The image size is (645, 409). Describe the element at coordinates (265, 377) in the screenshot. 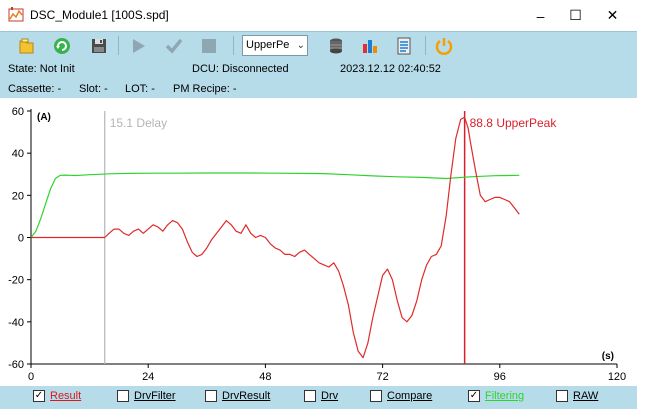

I see `x-tick-label: 48` at that location.